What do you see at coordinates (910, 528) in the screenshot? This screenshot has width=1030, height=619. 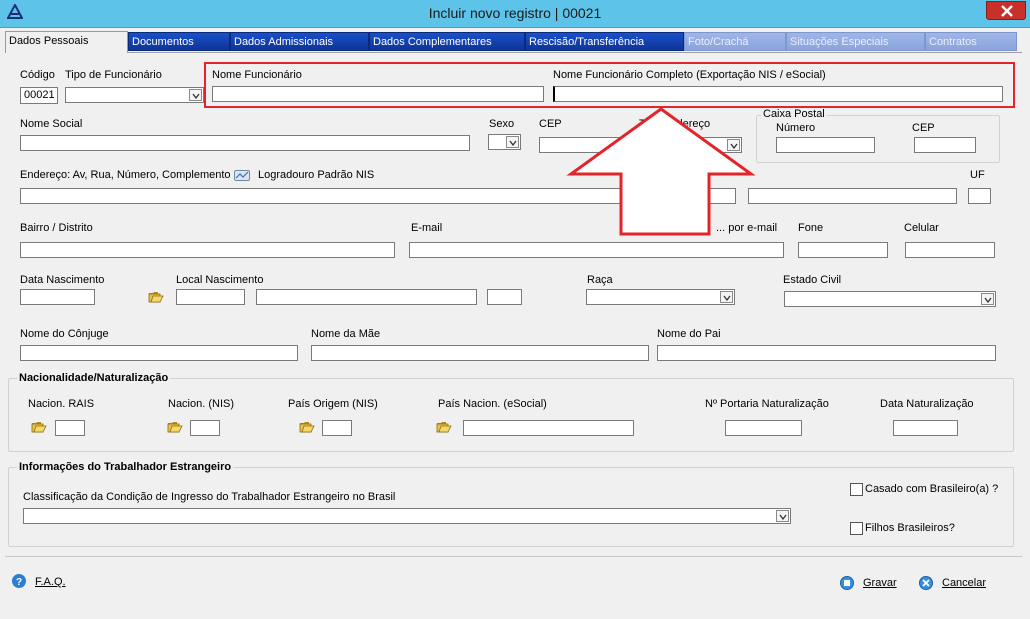 I see `filhos-label: Filhos Brasileiros?` at bounding box center [910, 528].